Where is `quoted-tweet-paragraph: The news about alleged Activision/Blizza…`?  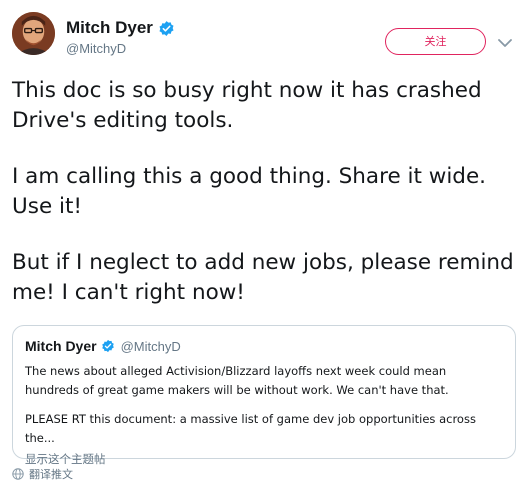
quoted-tweet-paragraph: The news about alleged Activision/Blizza… is located at coordinates (237, 380).